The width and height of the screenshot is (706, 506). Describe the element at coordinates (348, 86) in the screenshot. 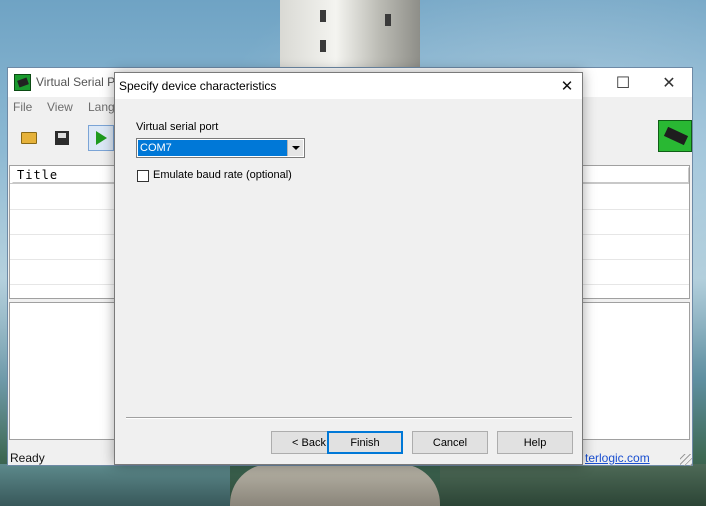

I see `dialog-titlebar: Specify device characteristics ✕` at that location.